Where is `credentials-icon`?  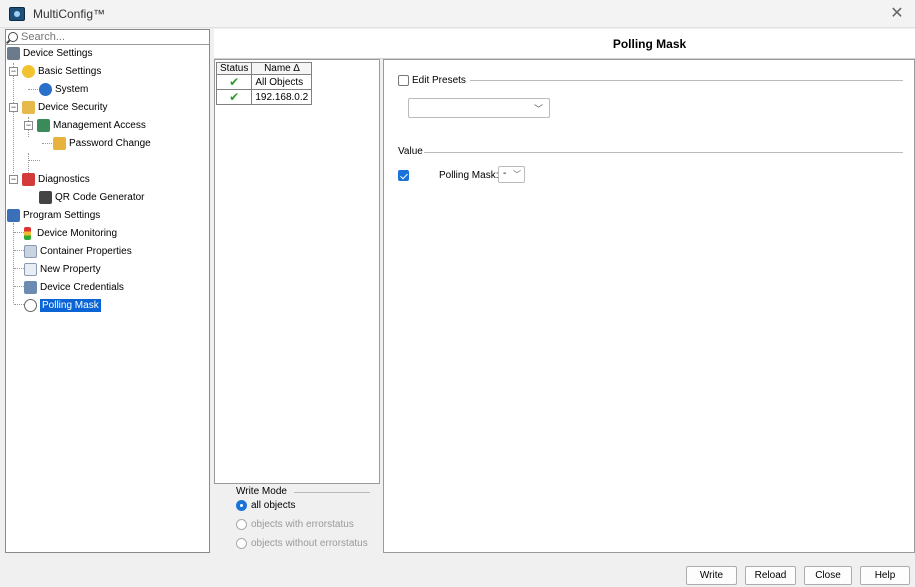
credentials-icon is located at coordinates (30, 287).